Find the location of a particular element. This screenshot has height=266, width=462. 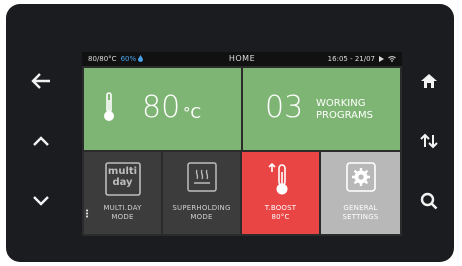

tboost-label: T.BOOST 80°C is located at coordinates (280, 212).